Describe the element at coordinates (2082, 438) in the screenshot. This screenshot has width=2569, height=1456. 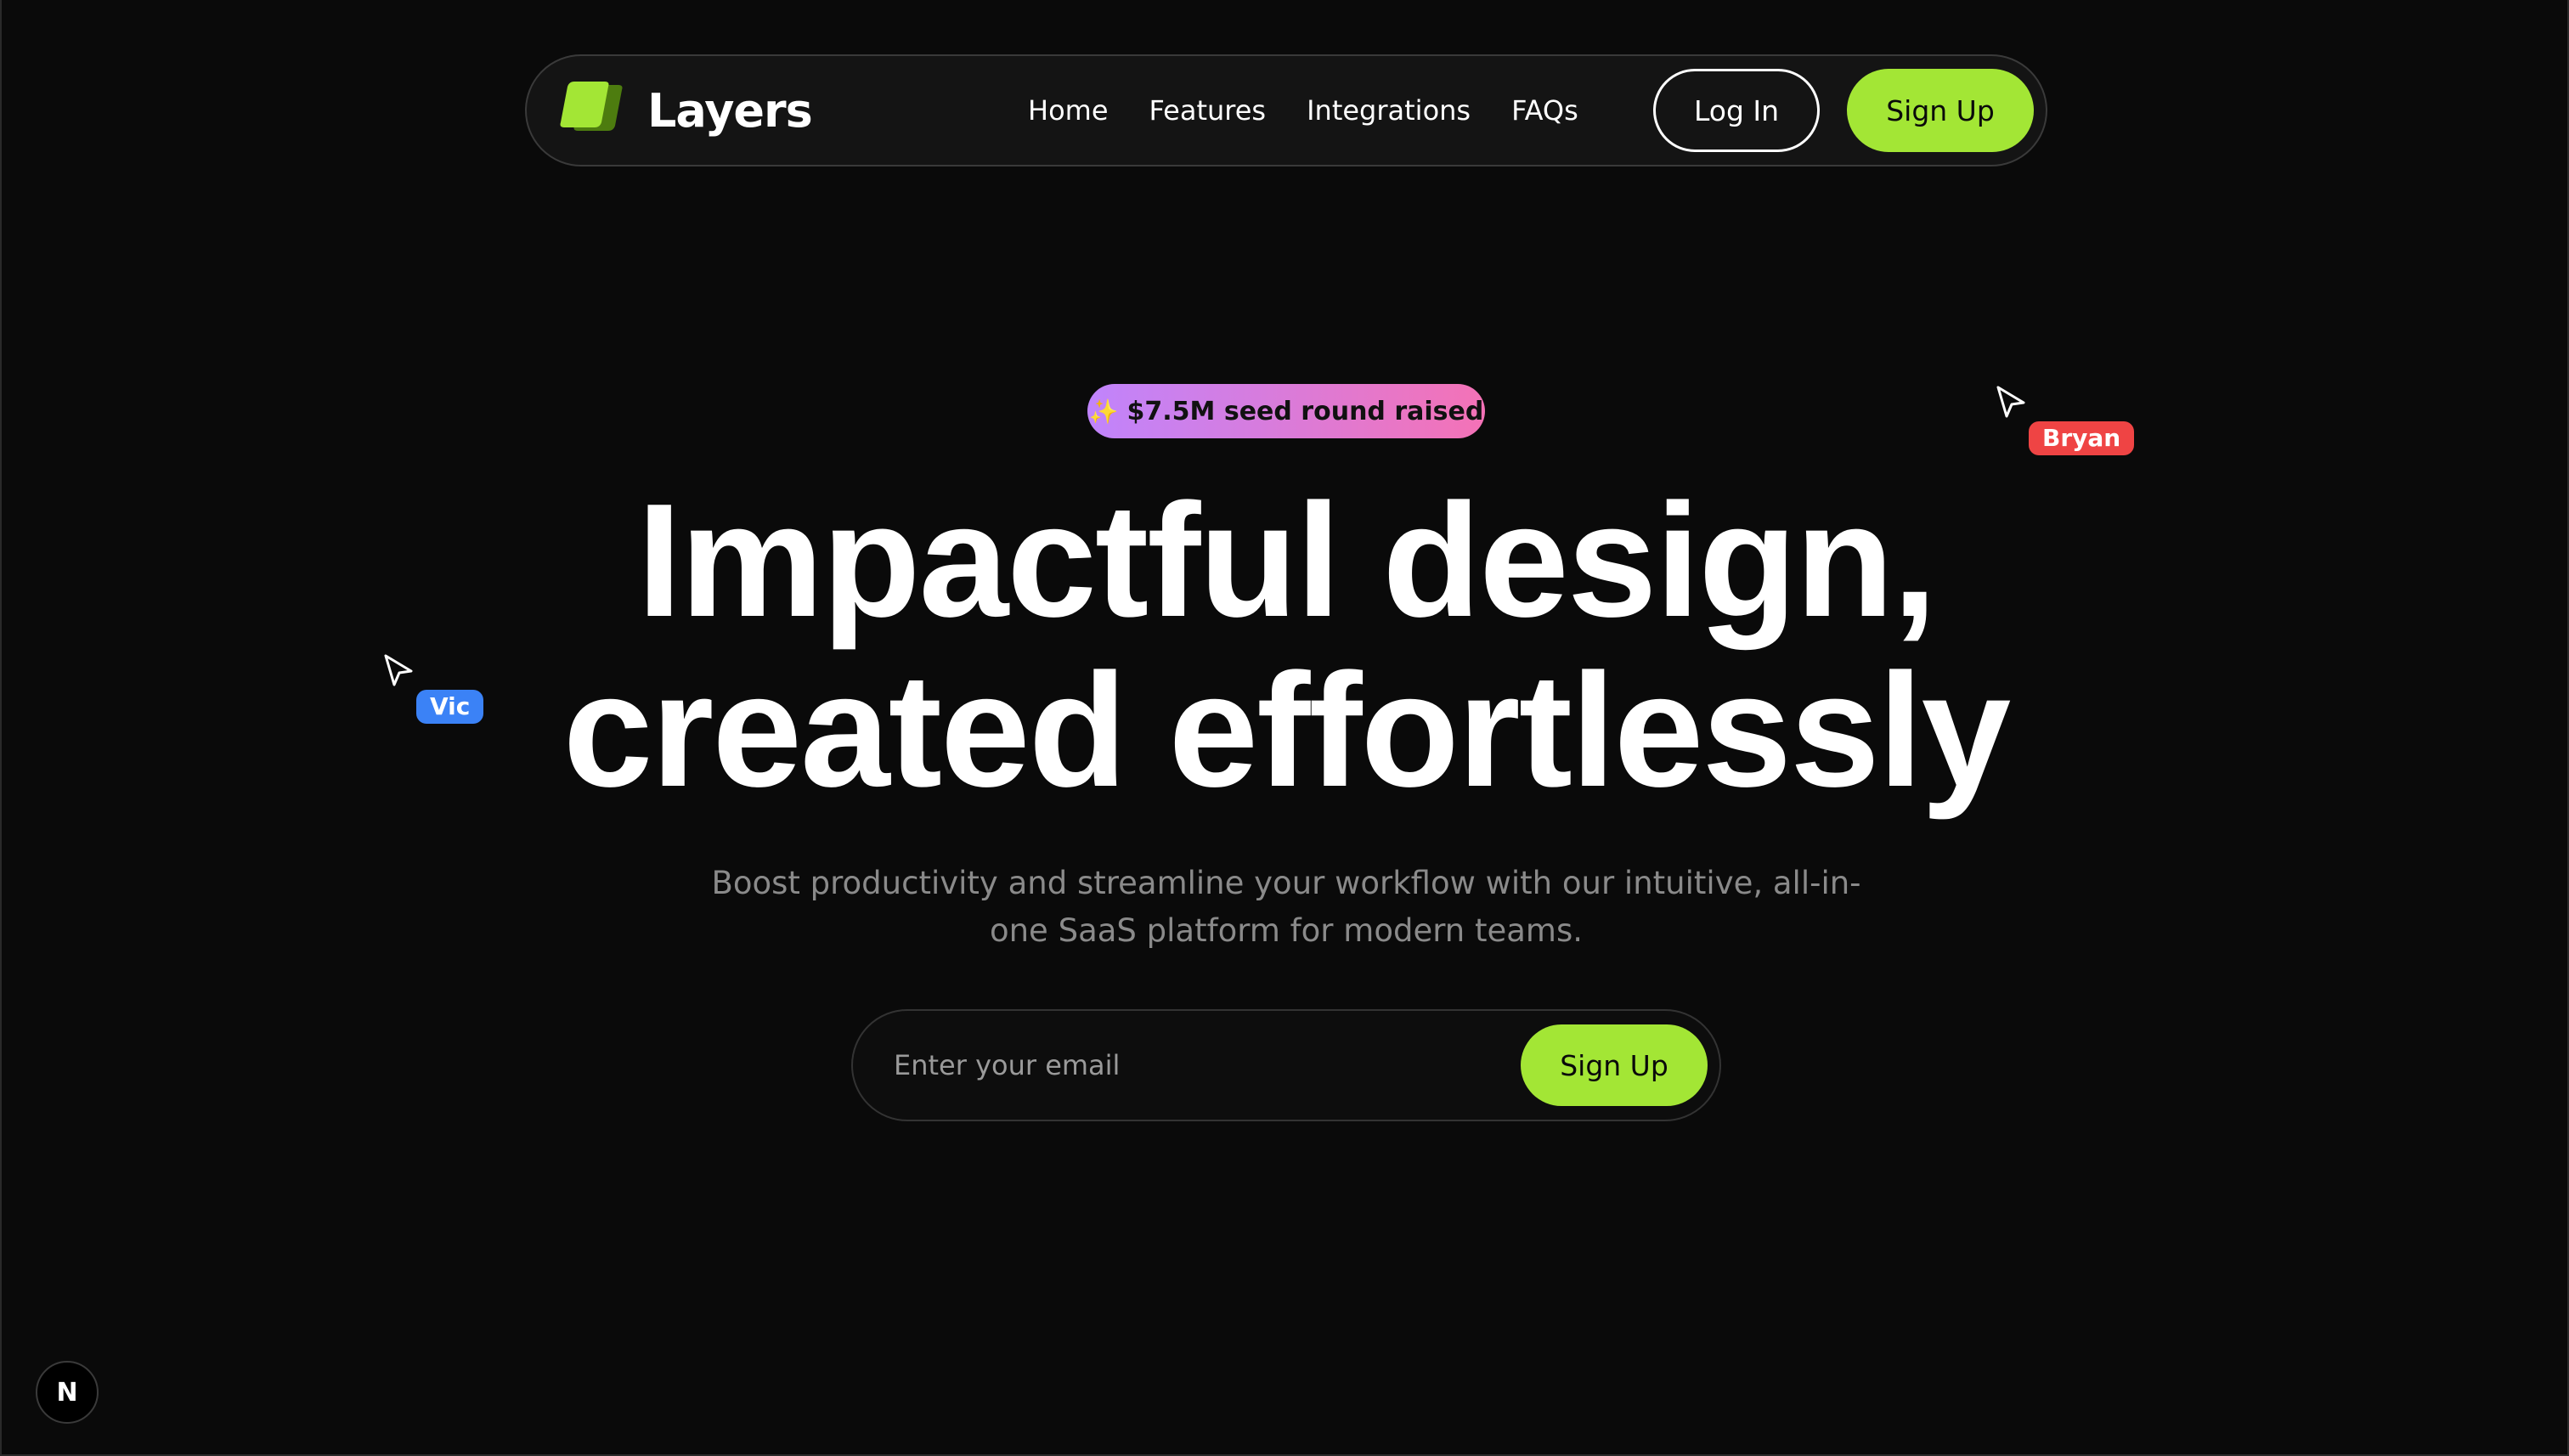
I see `cursor-label-bryan: Bryan` at that location.